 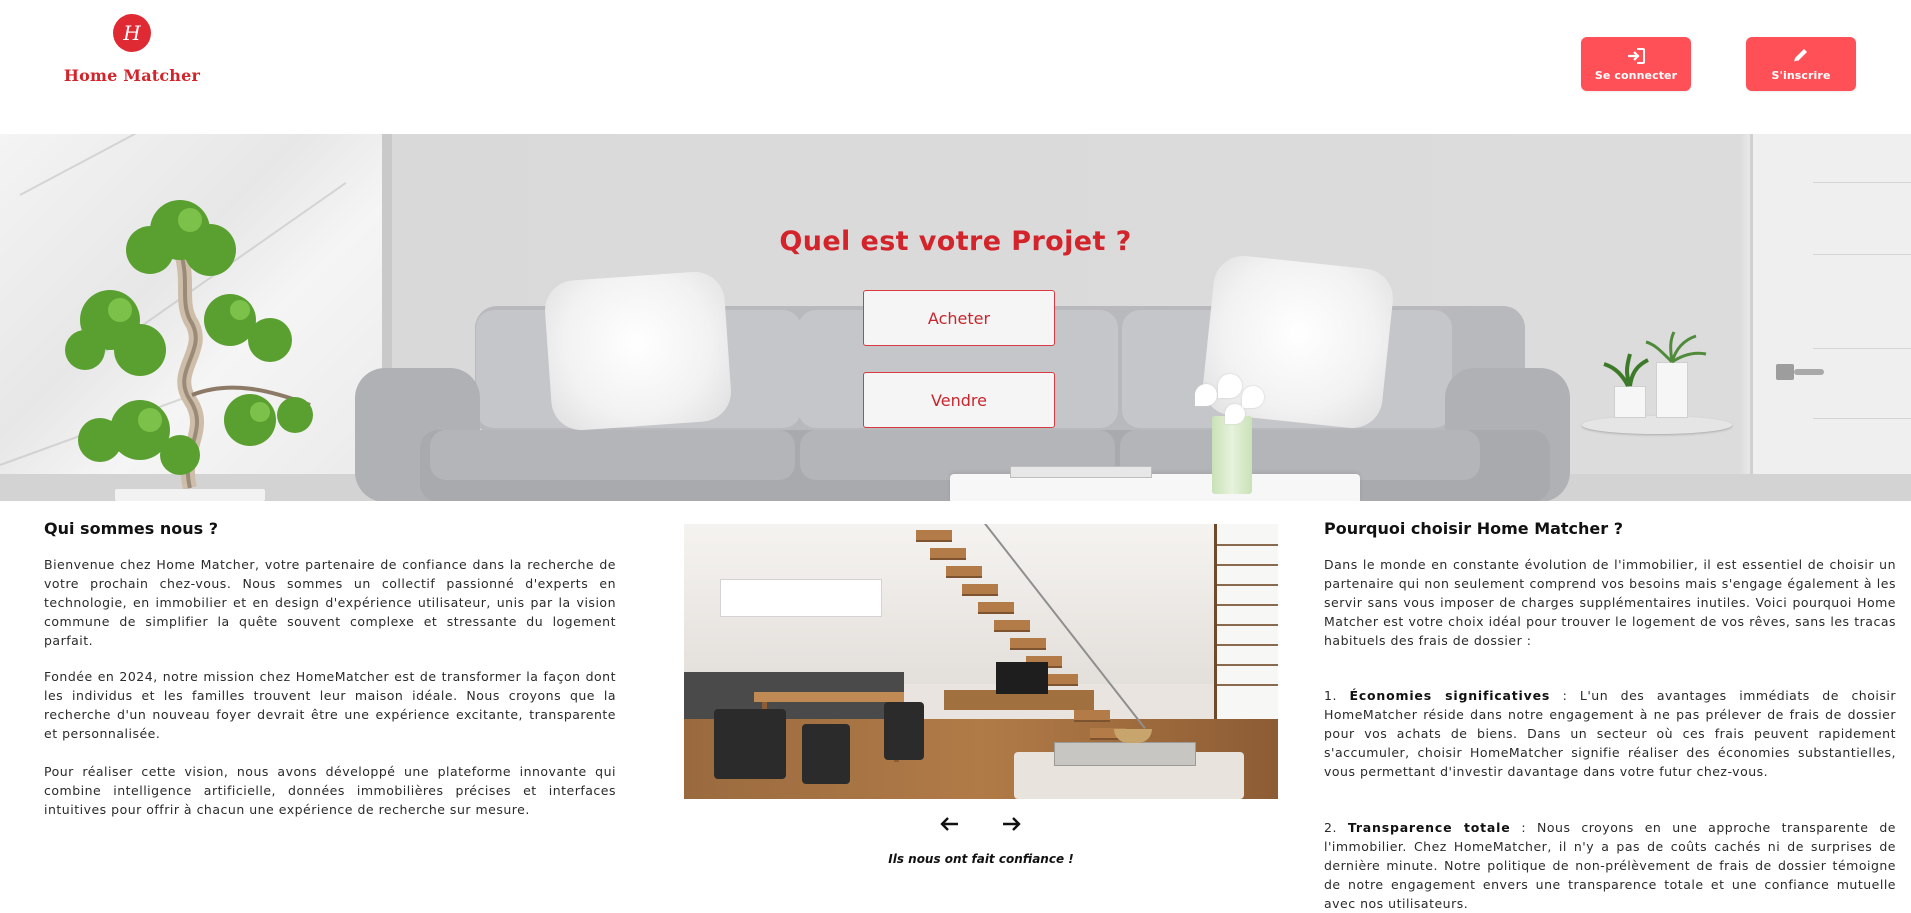 What do you see at coordinates (1330, 695) in the screenshot?
I see `point-number: 1.` at bounding box center [1330, 695].